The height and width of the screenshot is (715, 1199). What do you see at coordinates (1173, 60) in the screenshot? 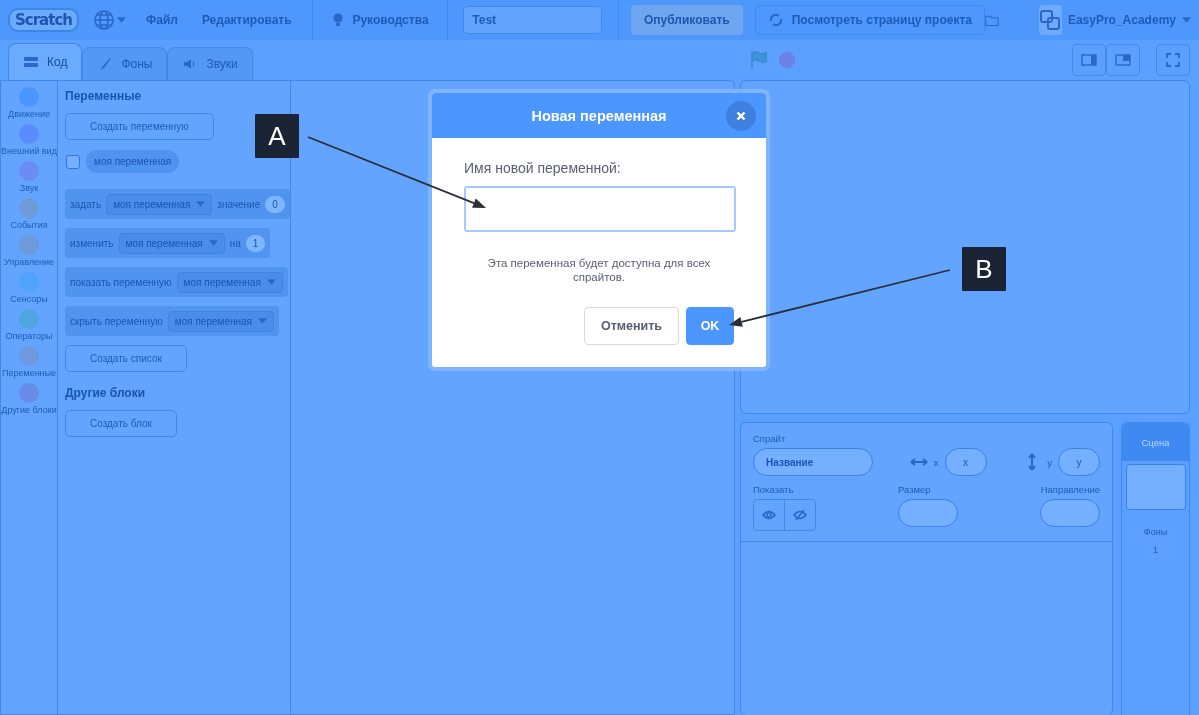
I see `fullscreen-icon` at bounding box center [1173, 60].